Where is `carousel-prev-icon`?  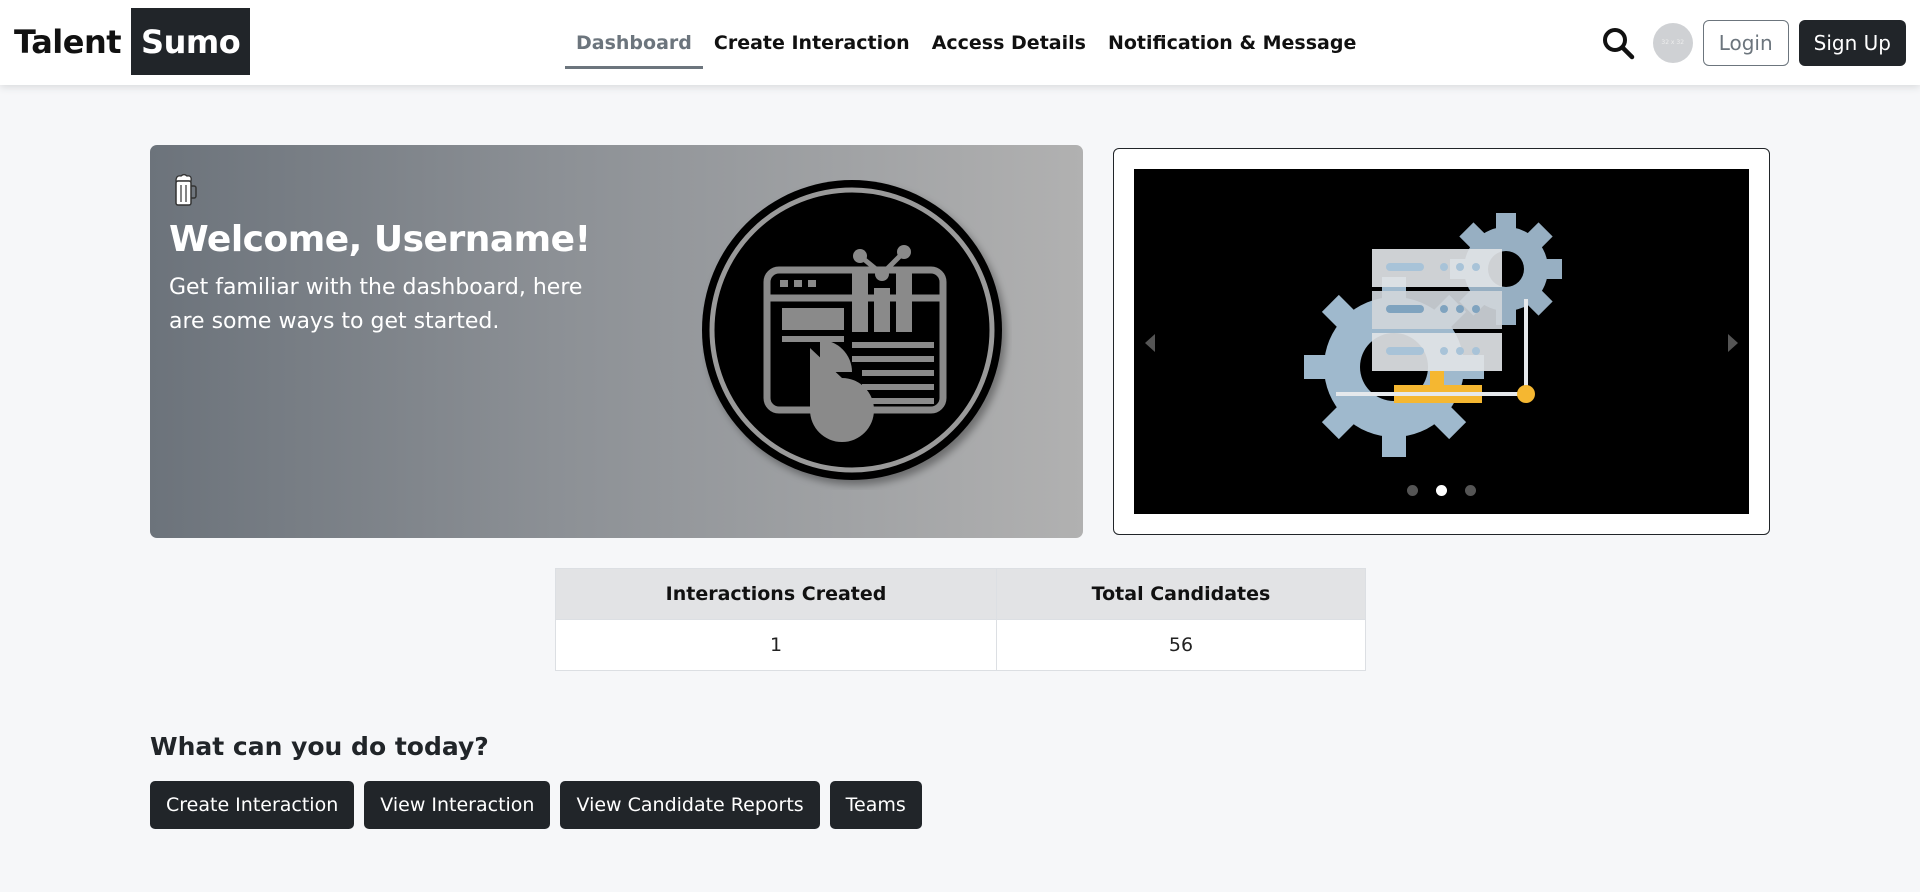 carousel-prev-icon is located at coordinates (1150, 343).